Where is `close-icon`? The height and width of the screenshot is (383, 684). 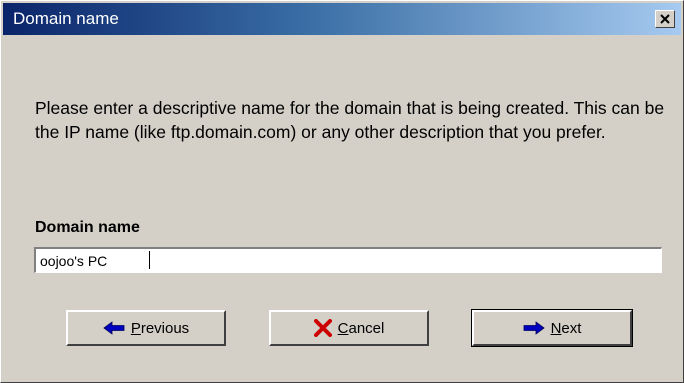
close-icon is located at coordinates (665, 19).